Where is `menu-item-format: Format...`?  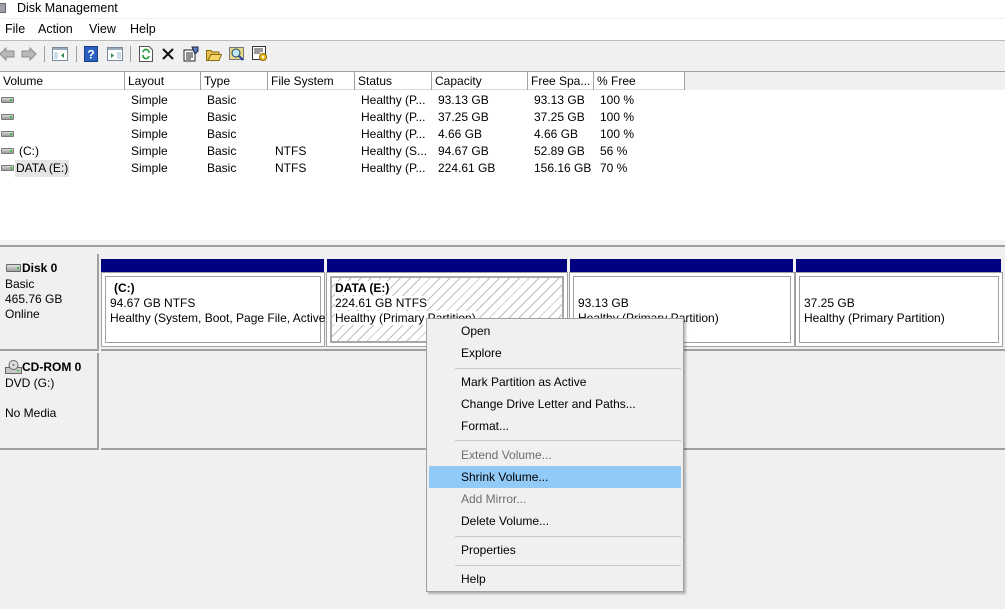 menu-item-format: Format... is located at coordinates (555, 426).